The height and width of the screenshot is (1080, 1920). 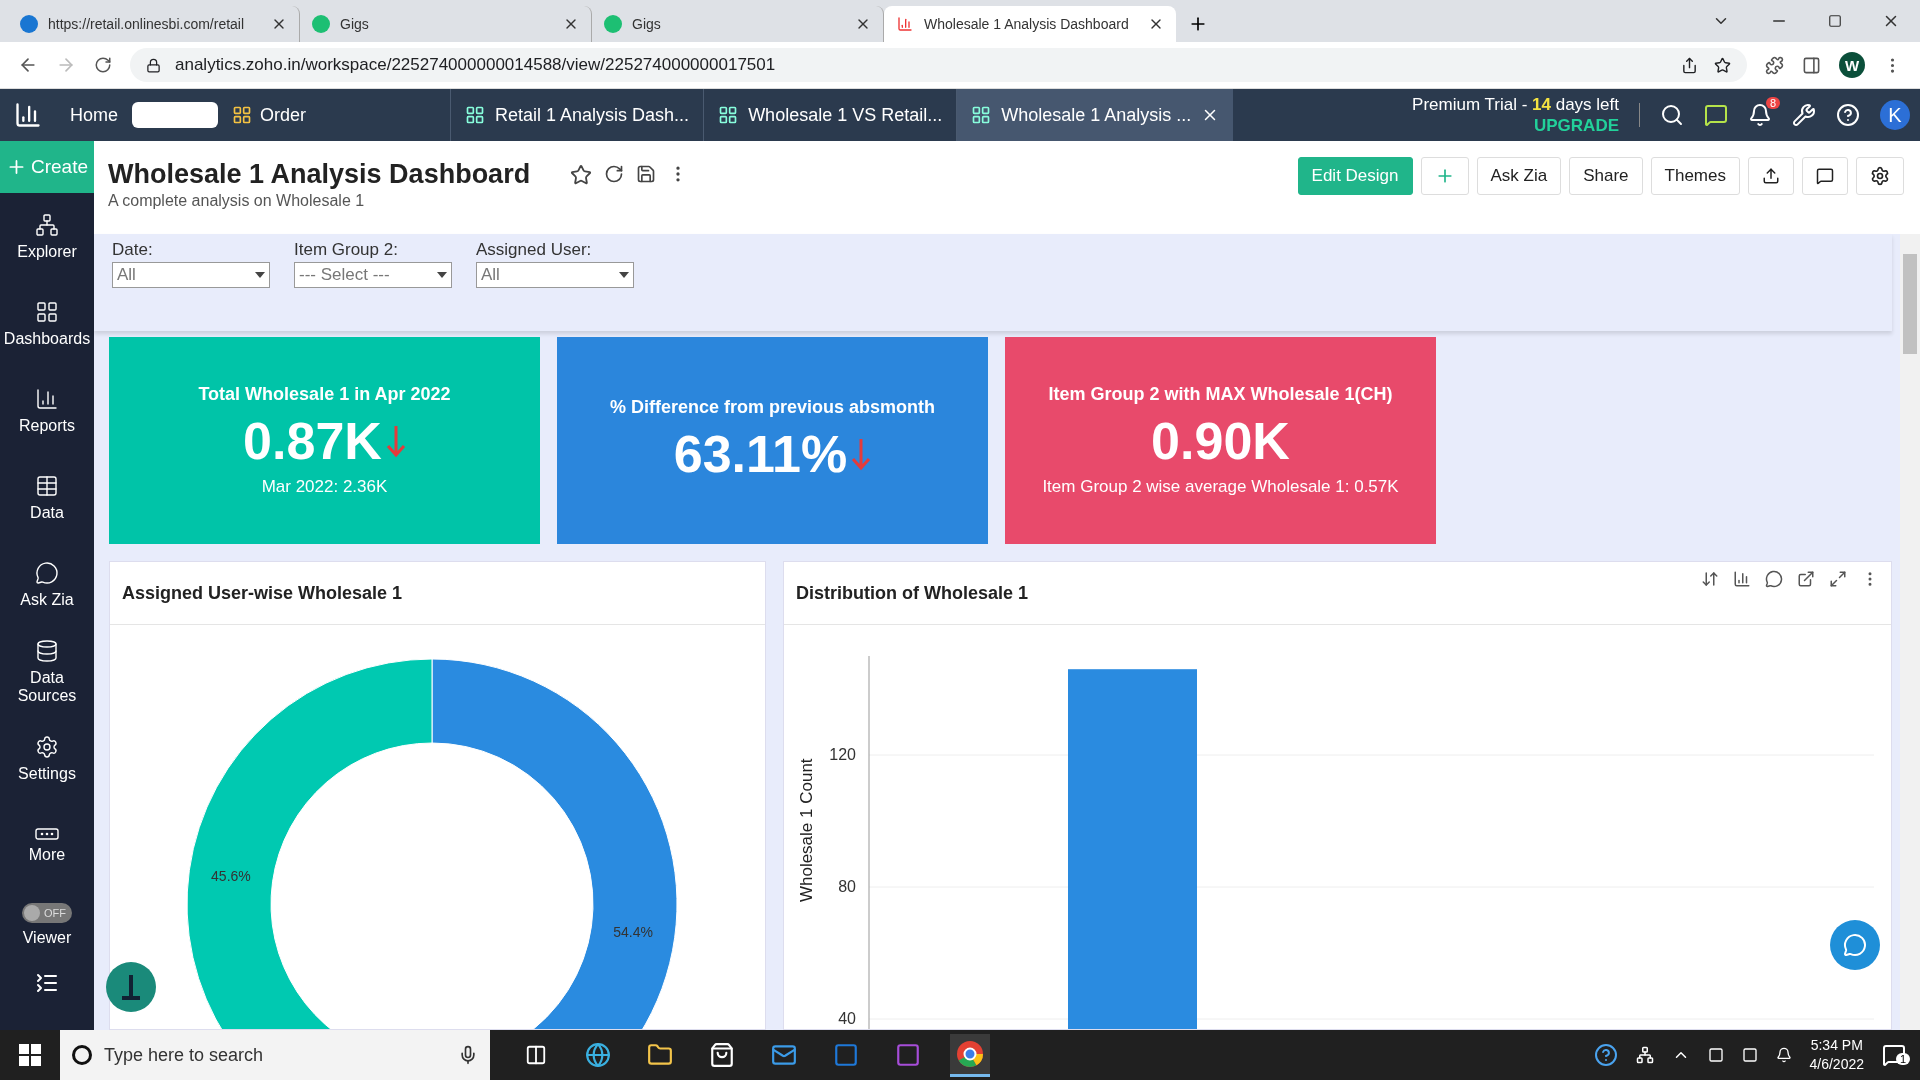 I want to click on axis-tick-label: 40, so click(x=847, y=1018).